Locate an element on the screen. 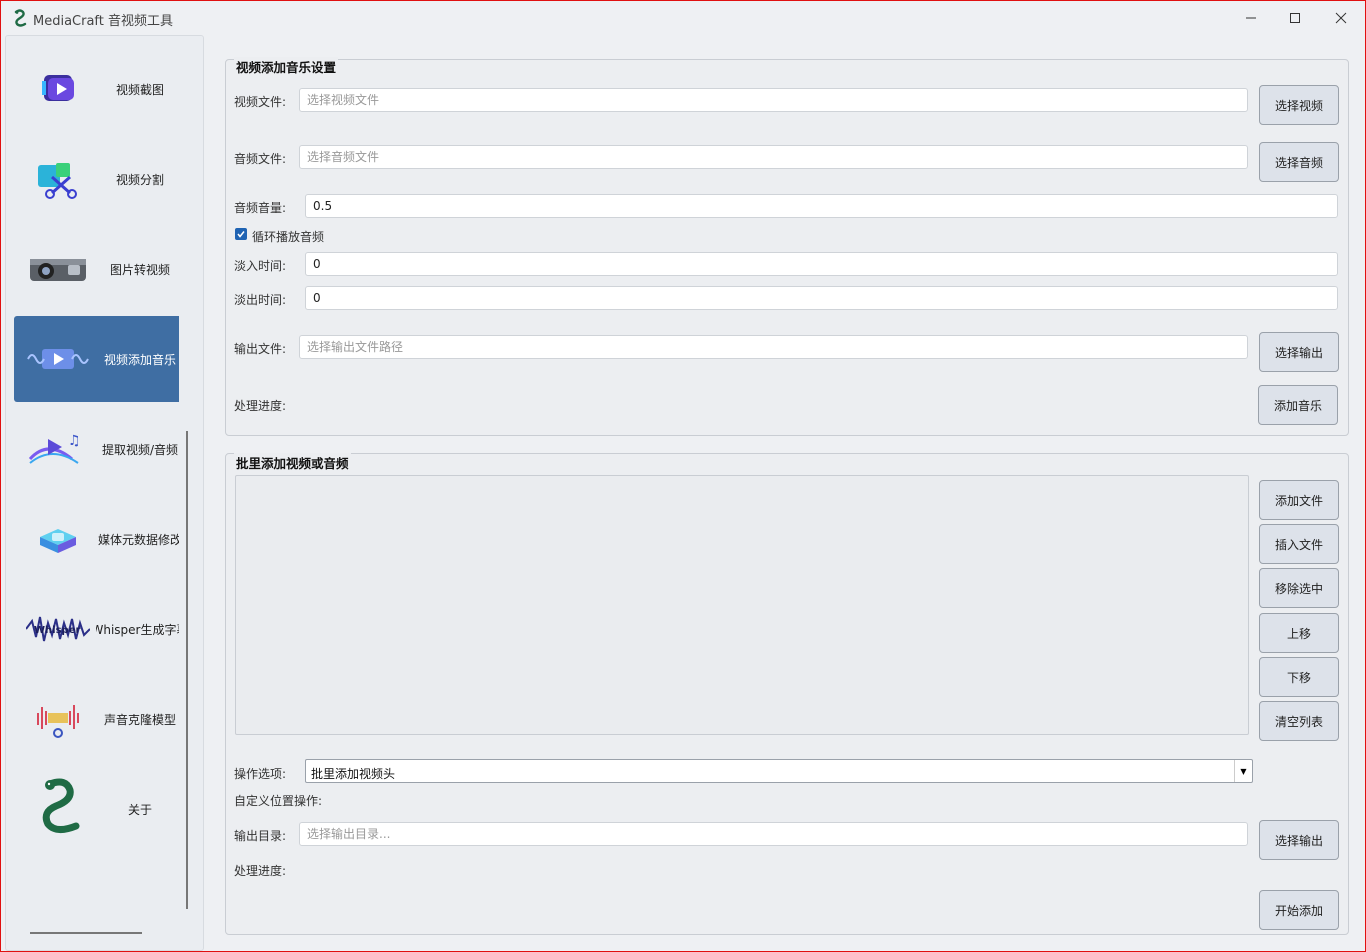 This screenshot has width=1366, height=952. whisper-icon: Whisper is located at coordinates (58, 629).